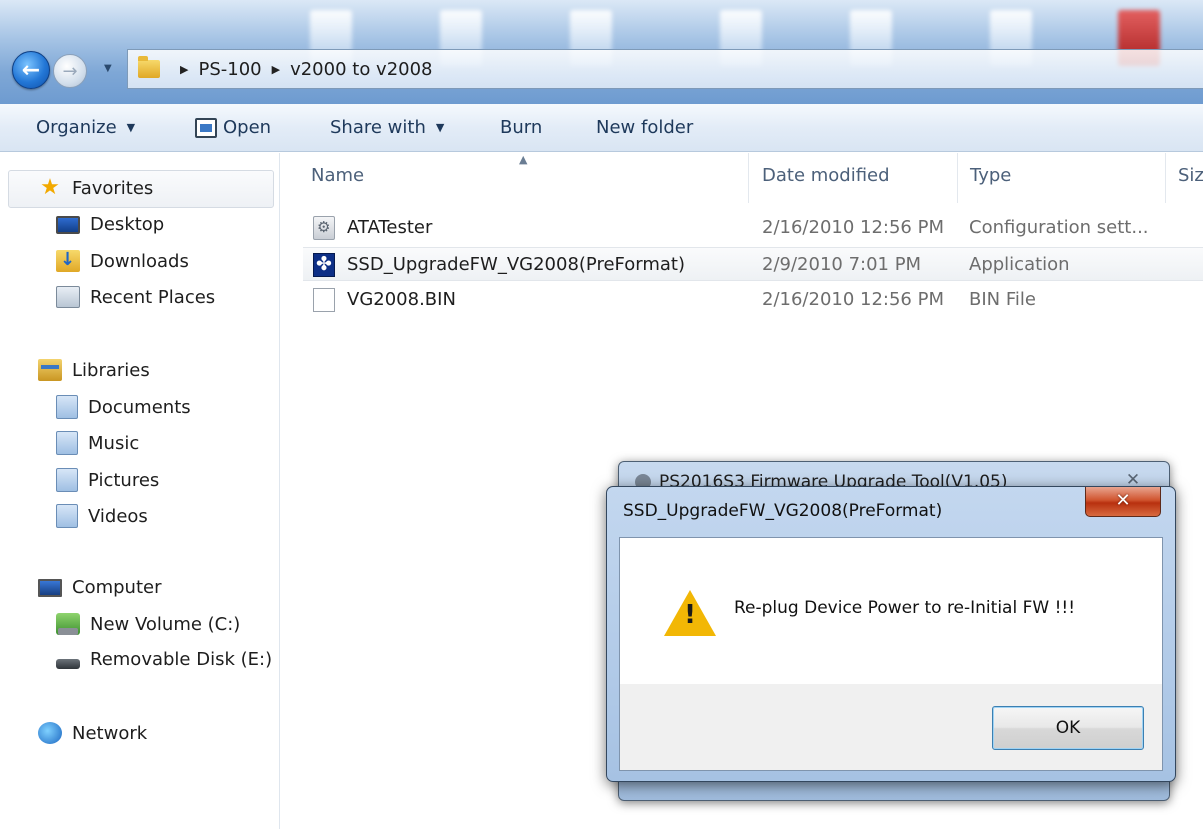 This screenshot has height=829, width=1203. What do you see at coordinates (108, 68) in the screenshot?
I see `recent-pages-dropdown: ▼` at bounding box center [108, 68].